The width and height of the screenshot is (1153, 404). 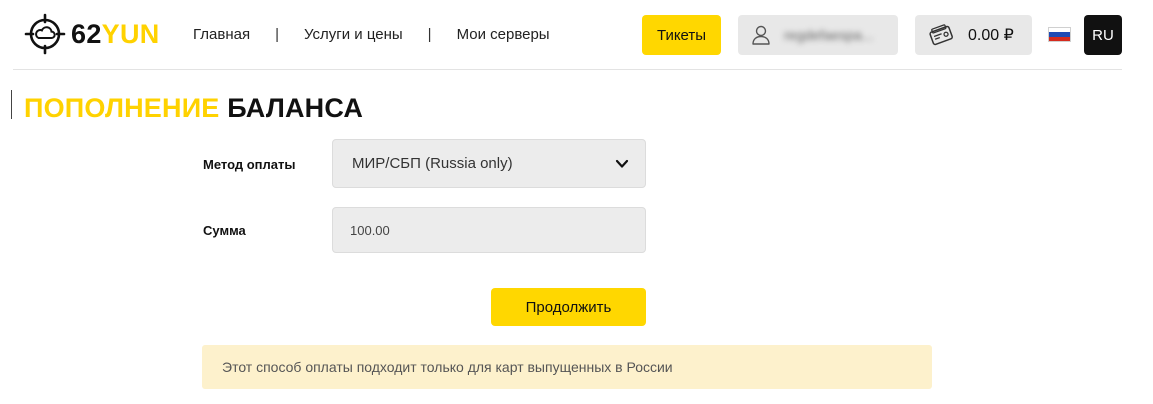 What do you see at coordinates (432, 163) in the screenshot?
I see `payment-method-value: МИР/СБП (Russia only)` at bounding box center [432, 163].